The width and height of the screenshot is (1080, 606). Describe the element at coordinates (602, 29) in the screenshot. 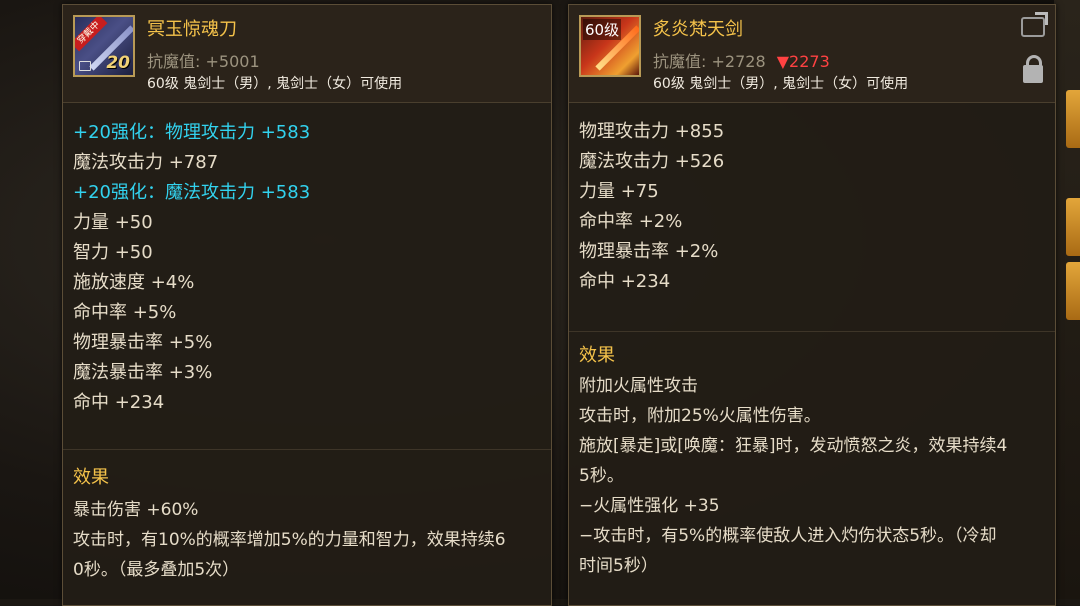

I see `level-badge: 60级` at that location.